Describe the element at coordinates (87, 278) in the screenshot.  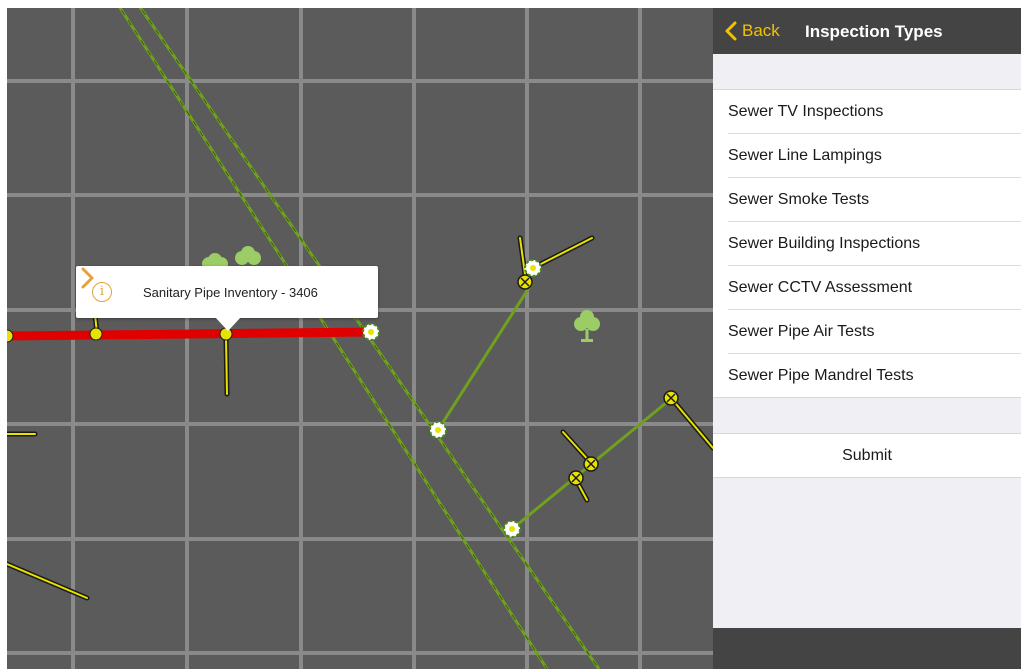
I see `chevron-right-icon` at that location.